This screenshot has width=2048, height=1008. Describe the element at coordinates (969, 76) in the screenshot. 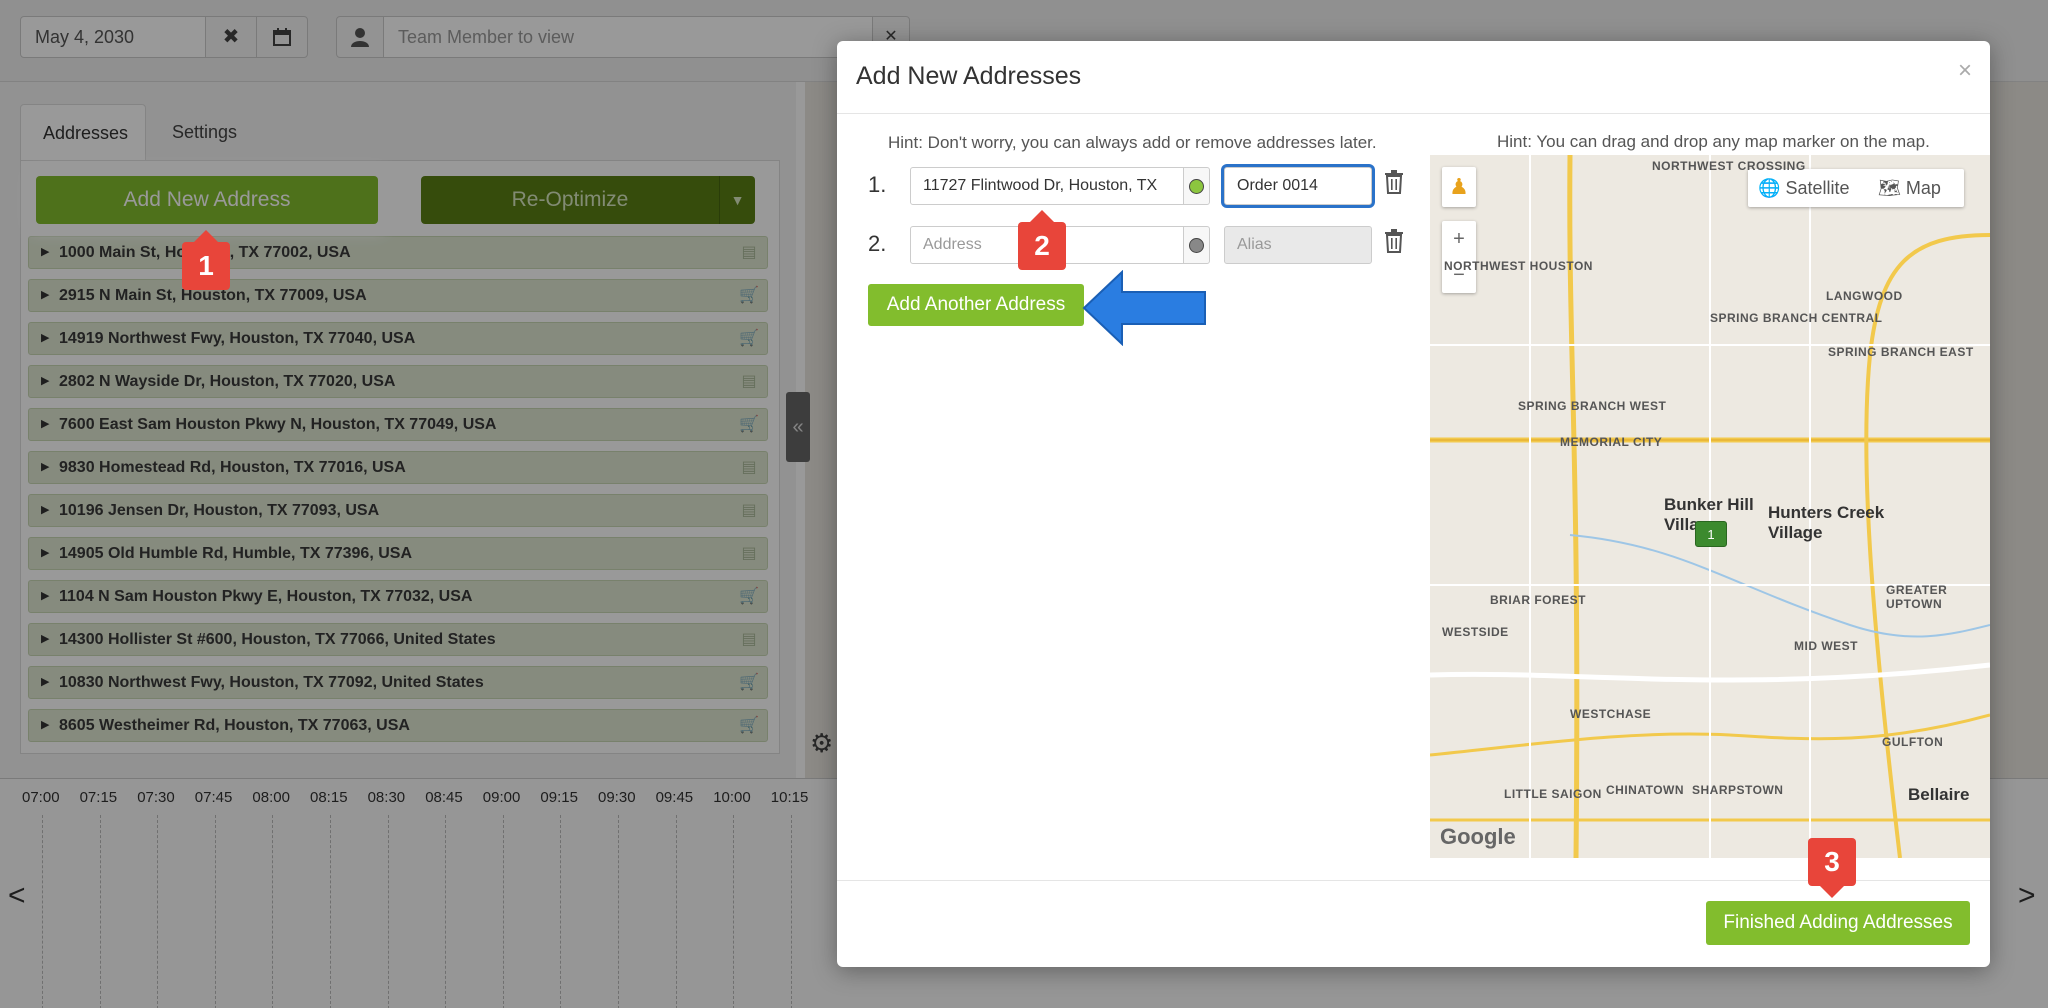

I see `modal-title: Add New Addresses` at that location.